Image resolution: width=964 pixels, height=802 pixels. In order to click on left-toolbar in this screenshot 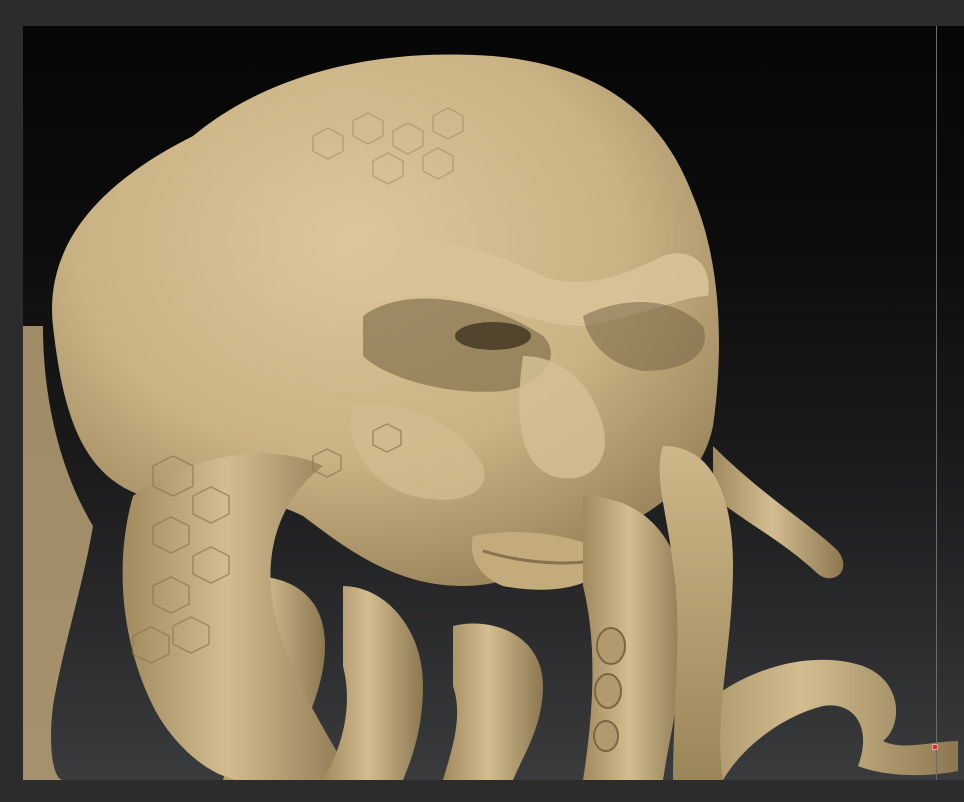, I will do `click(11, 403)`.